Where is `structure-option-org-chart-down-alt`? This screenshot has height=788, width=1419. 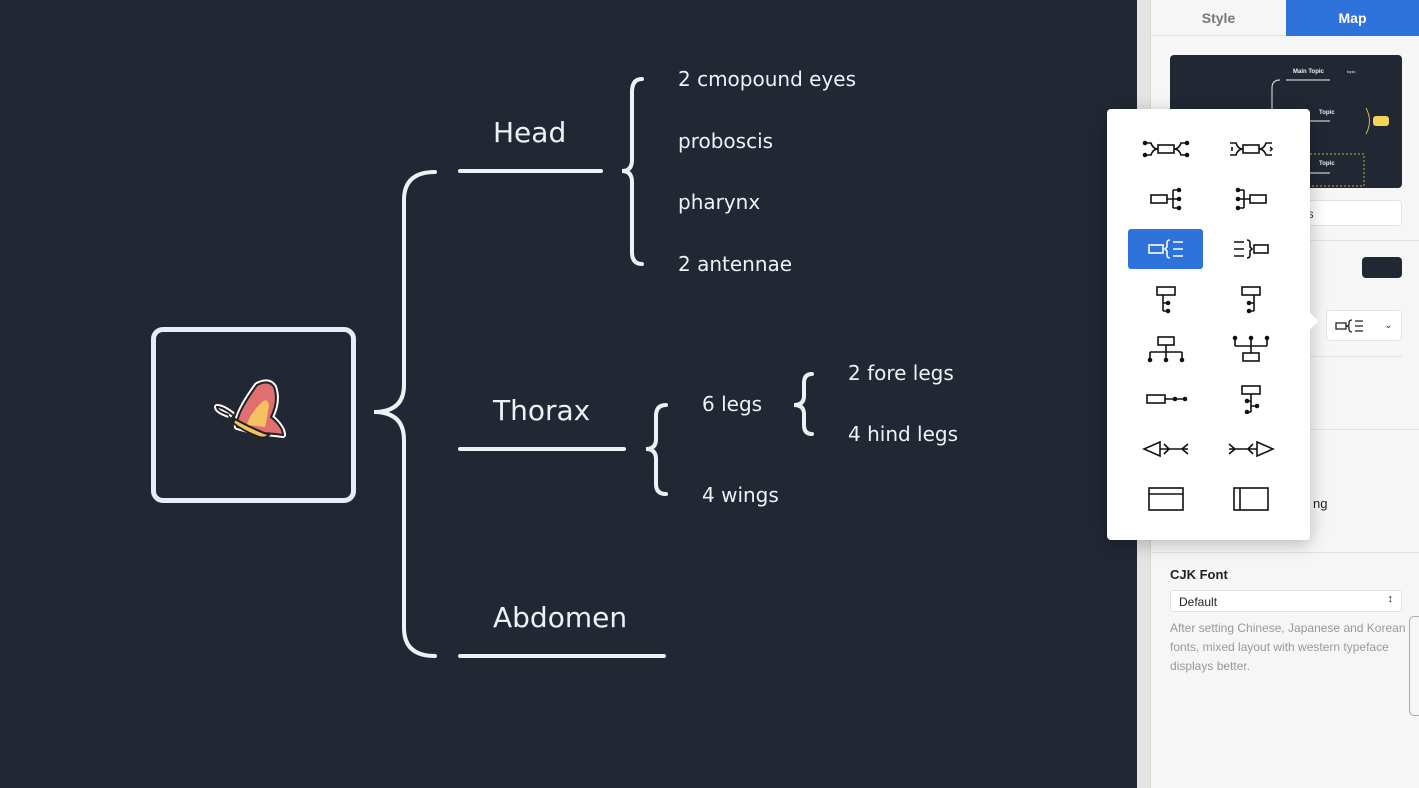
structure-option-org-chart-down-alt is located at coordinates (1250, 299).